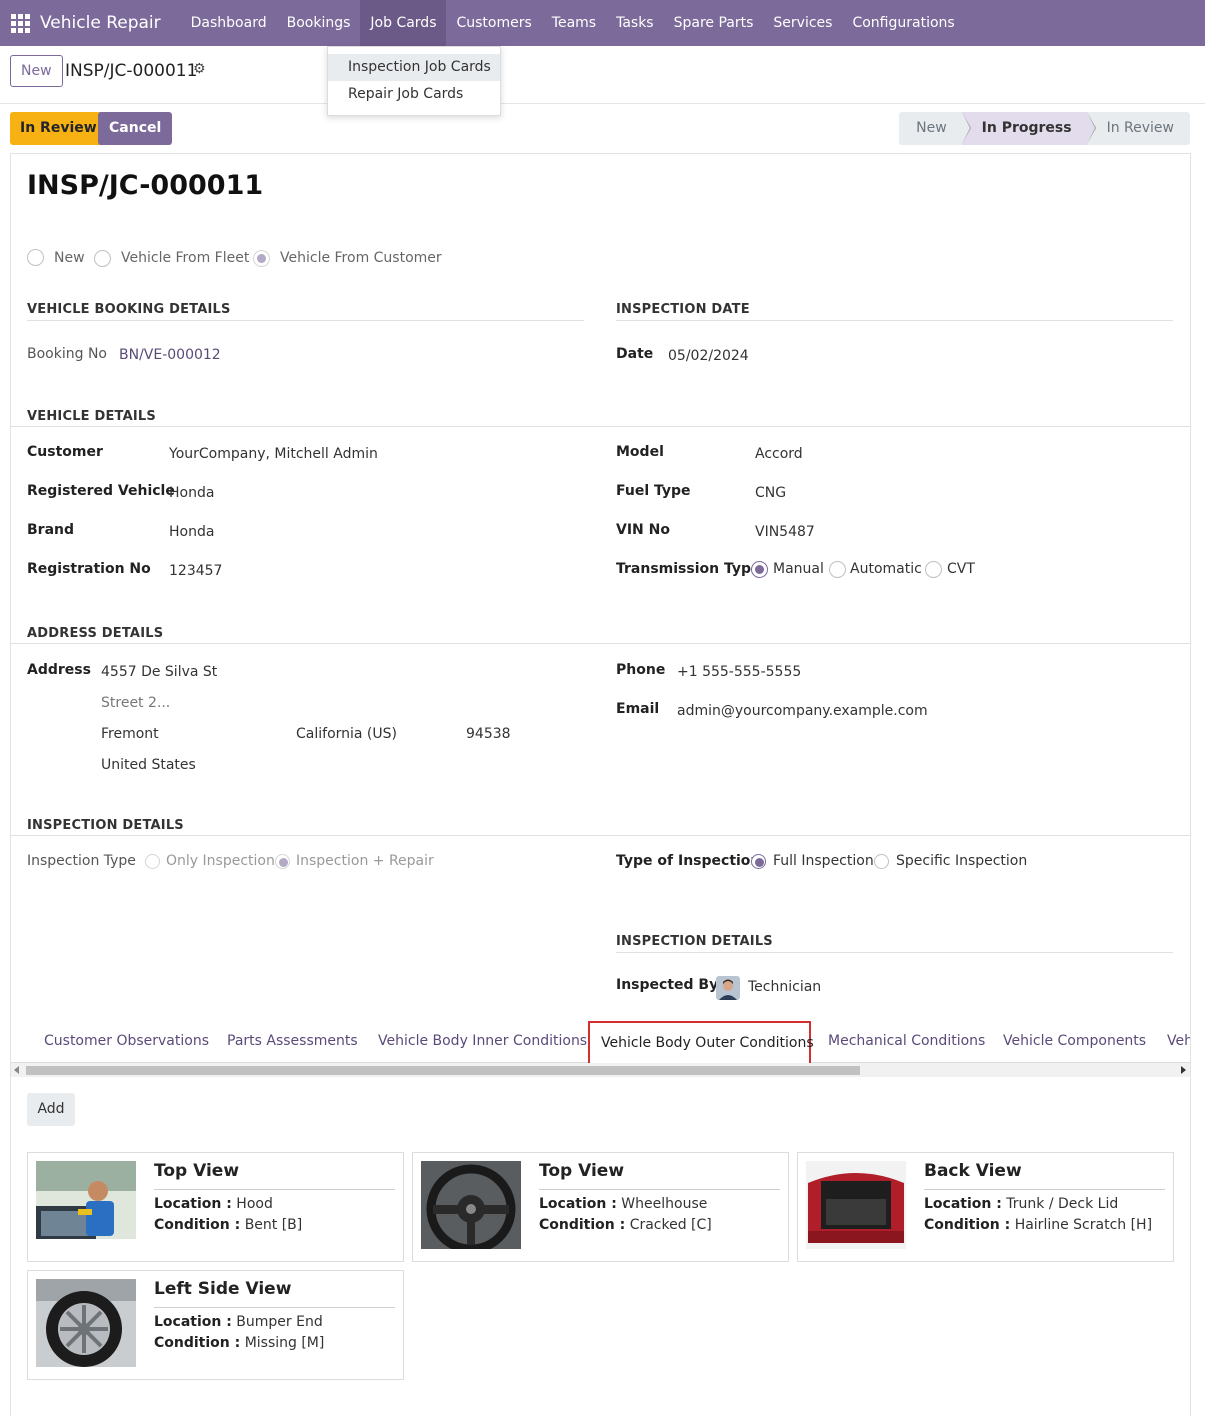 The width and height of the screenshot is (1205, 1416). I want to click on stage-in-review: In Review, so click(1138, 128).